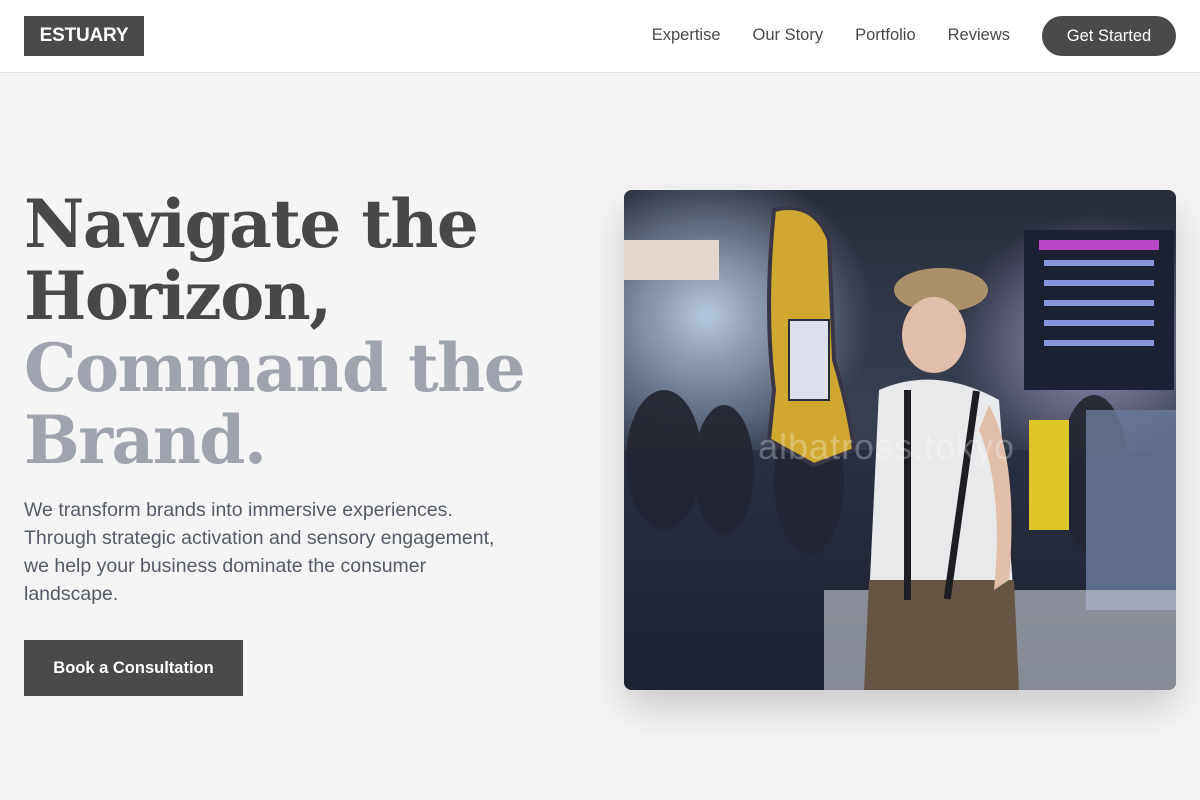 The image size is (1200, 800). Describe the element at coordinates (133, 668) in the screenshot. I see `book-consultation-button: Book a Consultation` at that location.